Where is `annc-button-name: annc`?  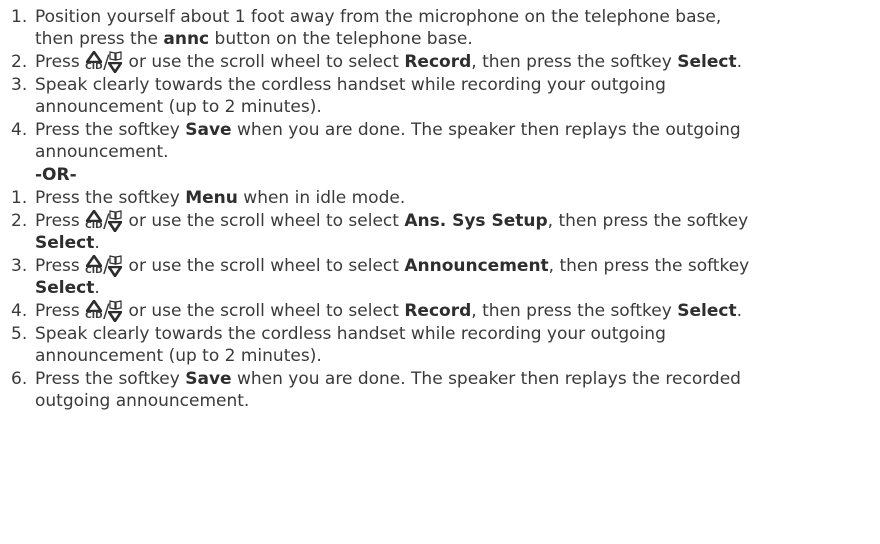 annc-button-name: annc is located at coordinates (186, 39).